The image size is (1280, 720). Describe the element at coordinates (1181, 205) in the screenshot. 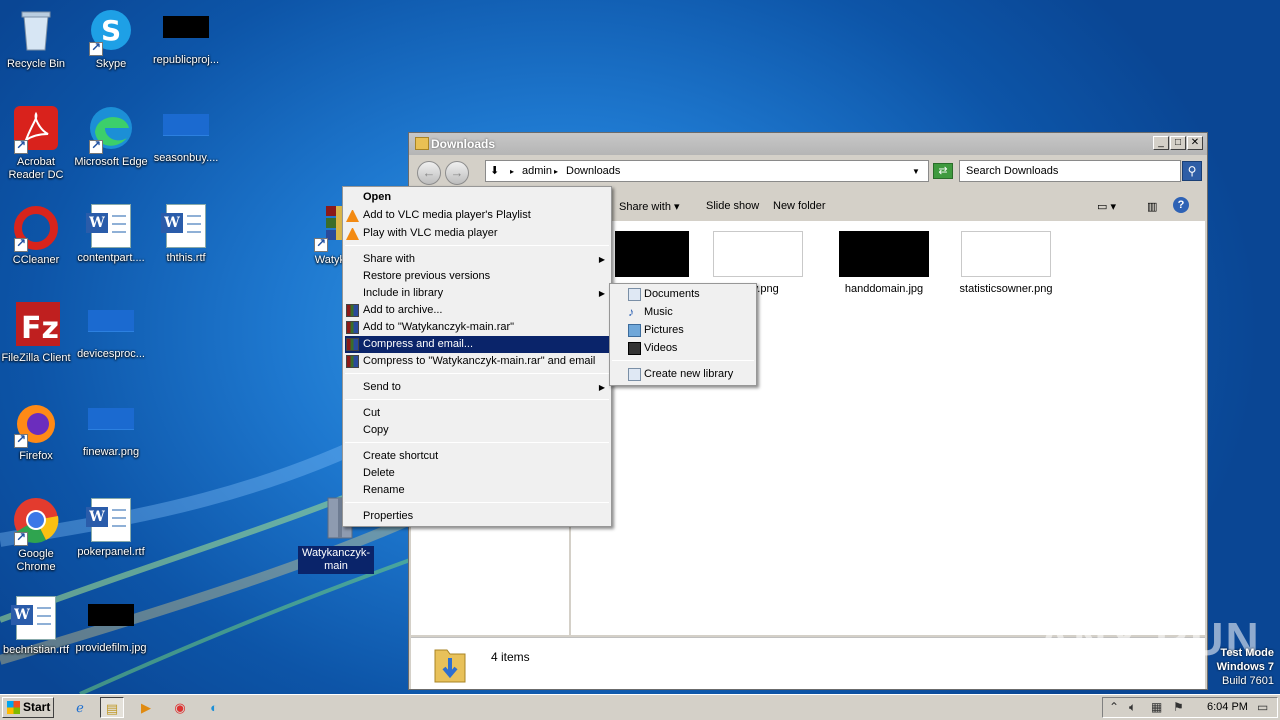

I see `help-icon: ?` at that location.